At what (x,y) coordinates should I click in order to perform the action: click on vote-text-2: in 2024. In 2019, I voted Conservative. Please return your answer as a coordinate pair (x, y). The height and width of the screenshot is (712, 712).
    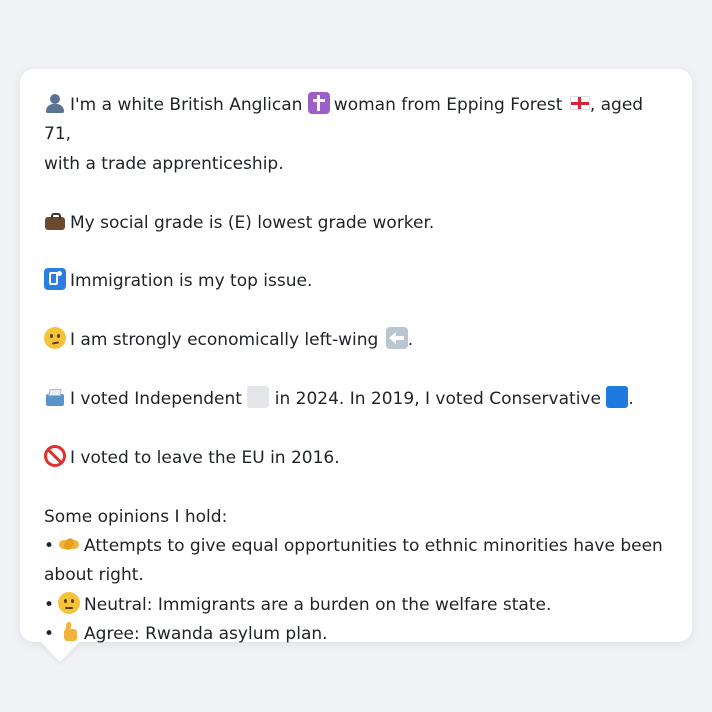
    Looking at the image, I should click on (437, 399).